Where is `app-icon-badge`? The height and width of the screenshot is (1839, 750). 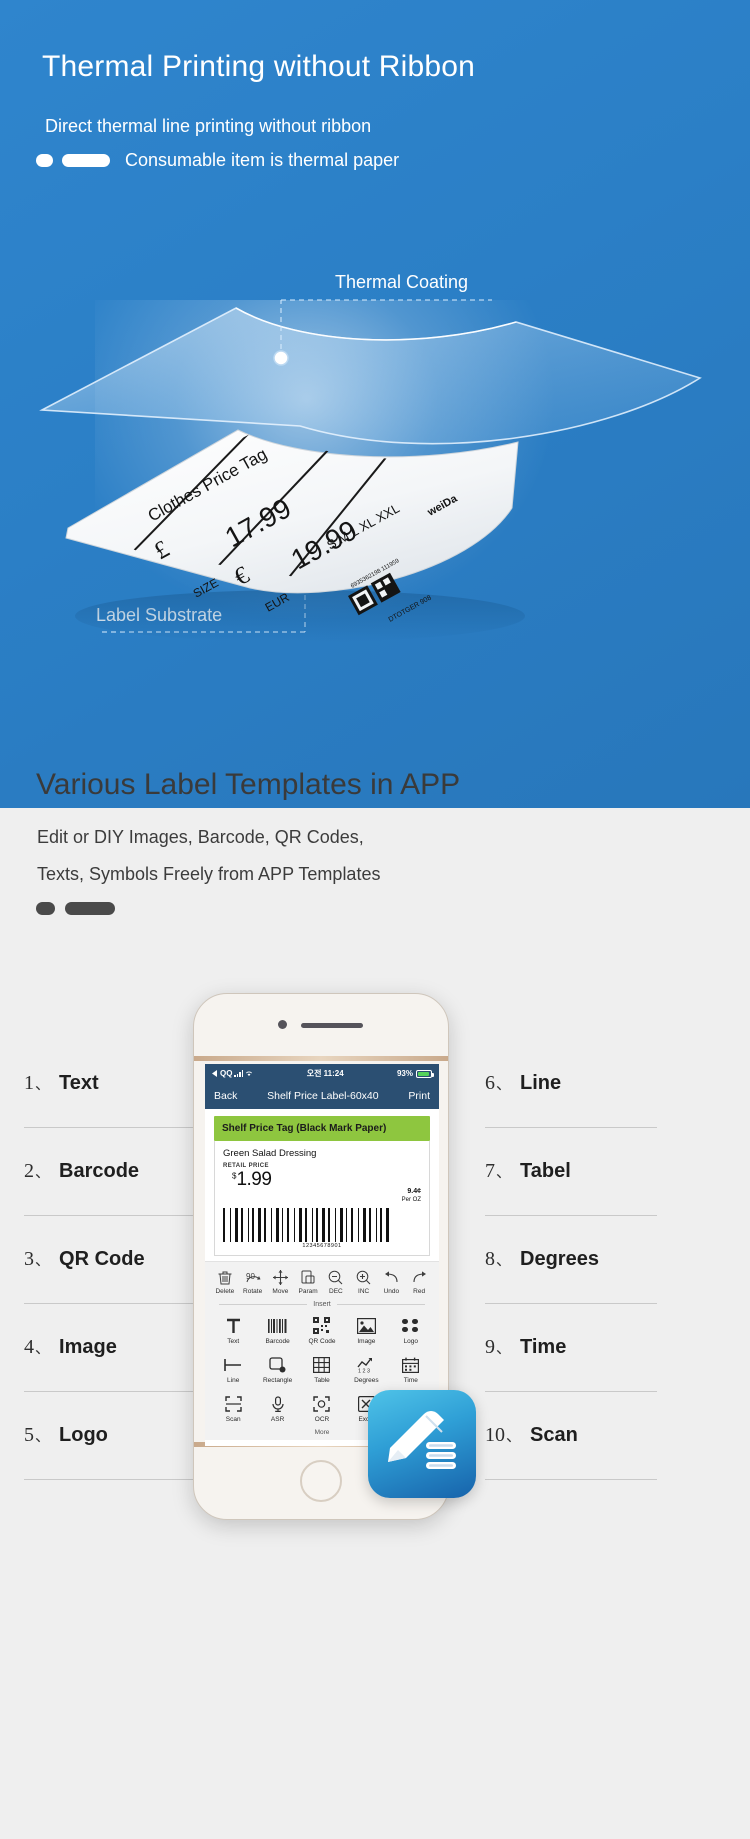
app-icon-badge is located at coordinates (422, 1444).